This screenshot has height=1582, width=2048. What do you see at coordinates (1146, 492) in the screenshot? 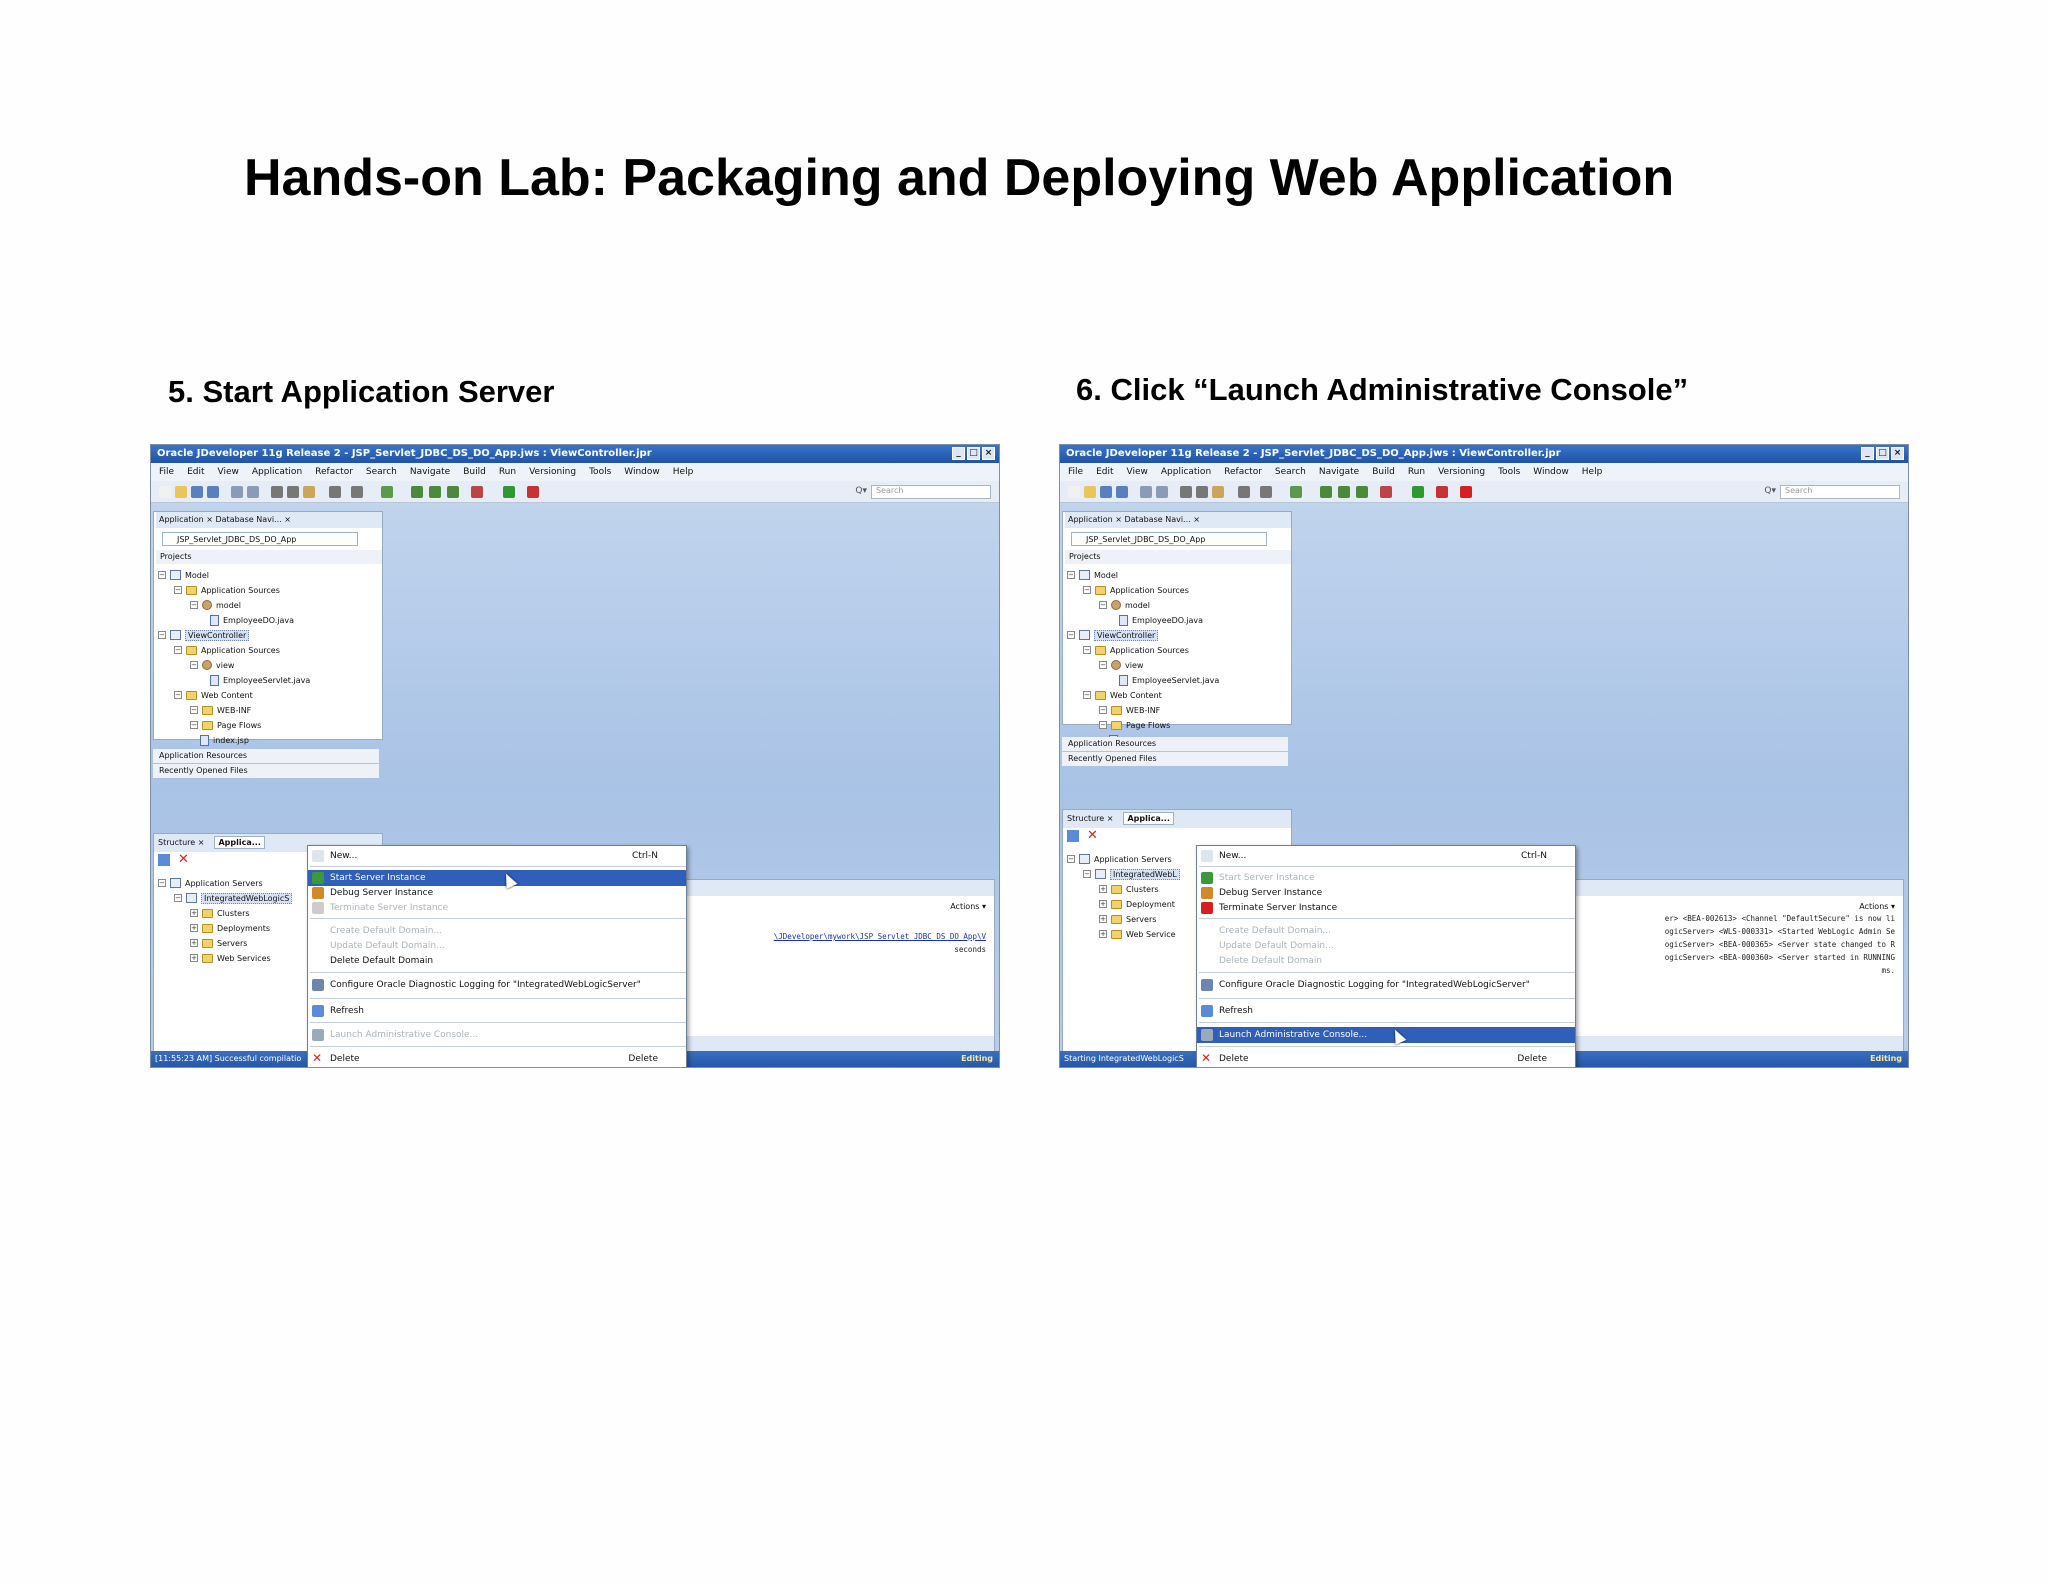
I see `undo-icon` at bounding box center [1146, 492].